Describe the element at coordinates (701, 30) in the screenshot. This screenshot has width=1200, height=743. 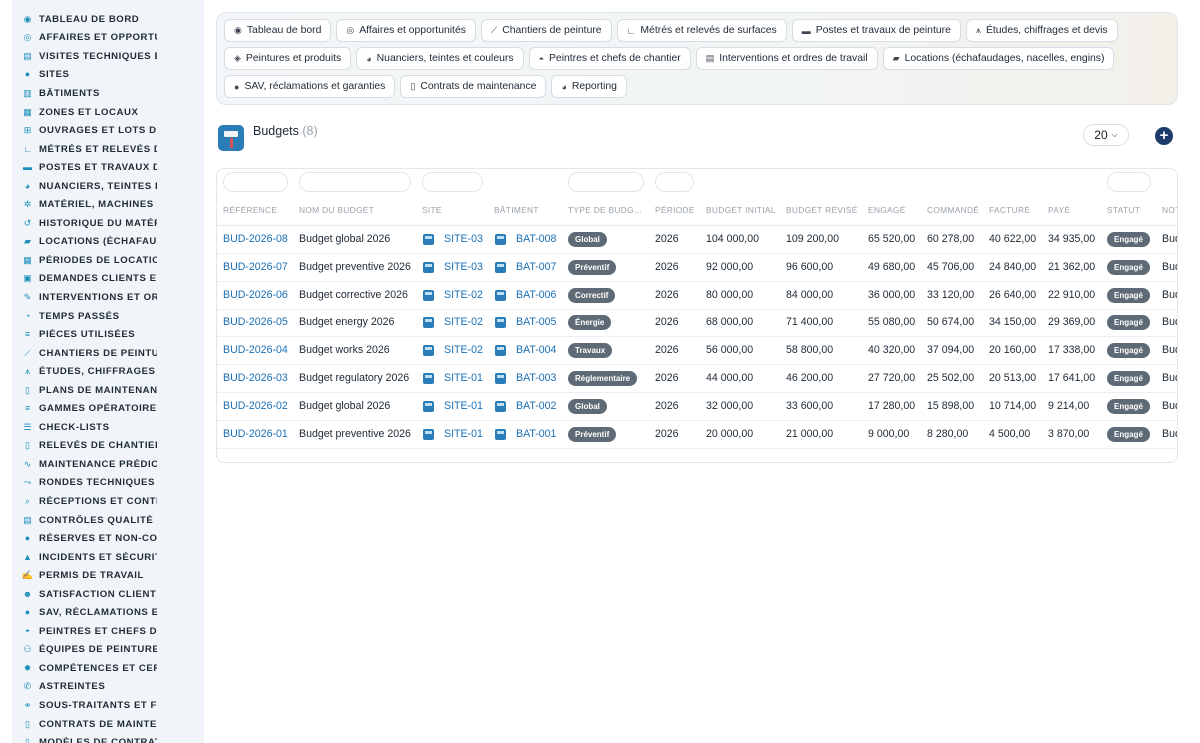
I see `nav-button: ∟ Métrés et relevés de surfaces` at that location.